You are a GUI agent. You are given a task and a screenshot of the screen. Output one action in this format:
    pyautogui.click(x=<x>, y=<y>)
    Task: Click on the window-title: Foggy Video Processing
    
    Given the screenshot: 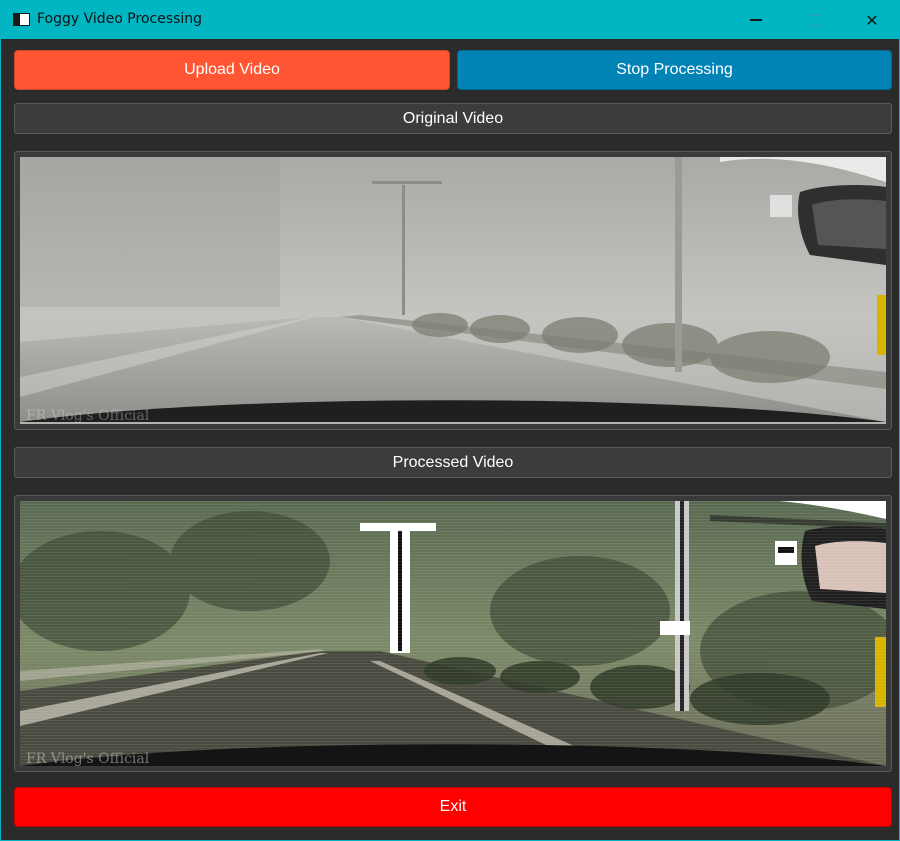 What is the action you would take?
    pyautogui.click(x=120, y=19)
    